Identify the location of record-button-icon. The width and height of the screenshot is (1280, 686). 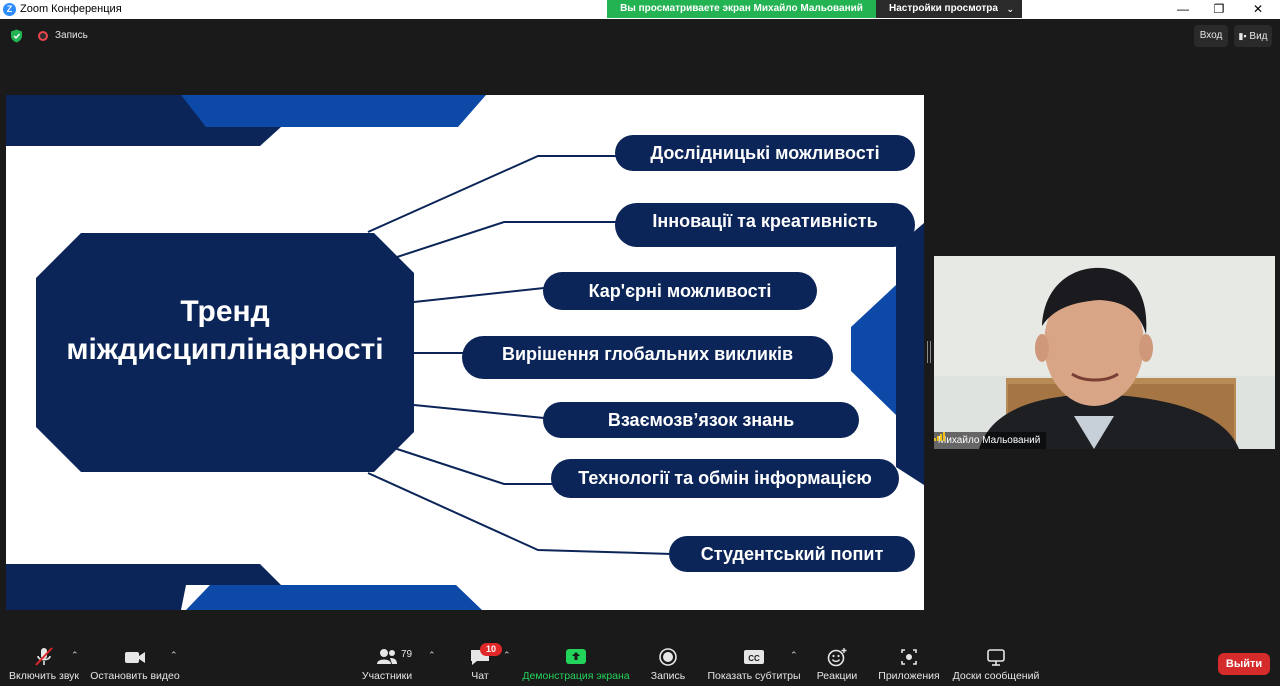
(668, 657).